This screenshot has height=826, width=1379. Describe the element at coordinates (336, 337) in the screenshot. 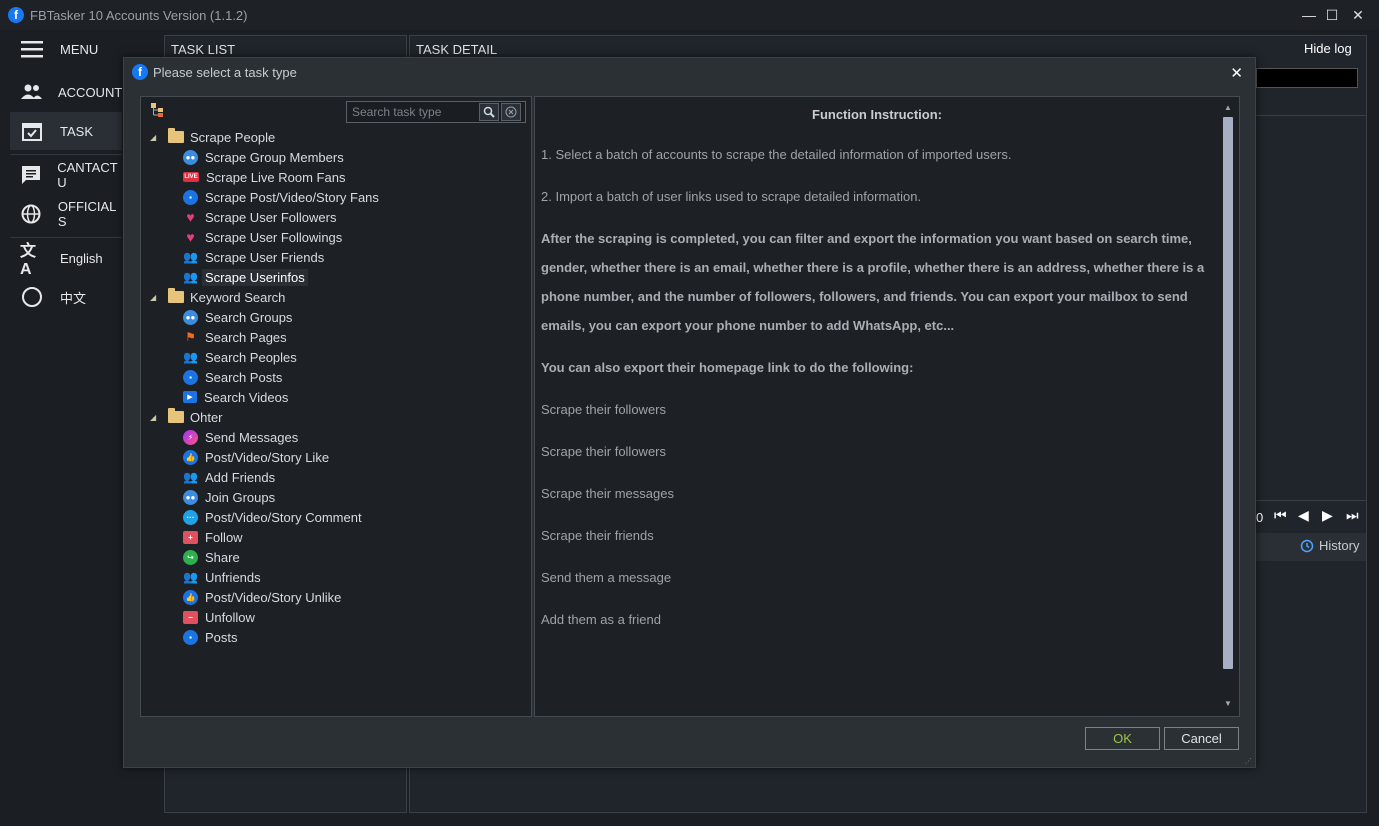

I see `tree-item-search-pages: ⚑ Search Pages` at that location.